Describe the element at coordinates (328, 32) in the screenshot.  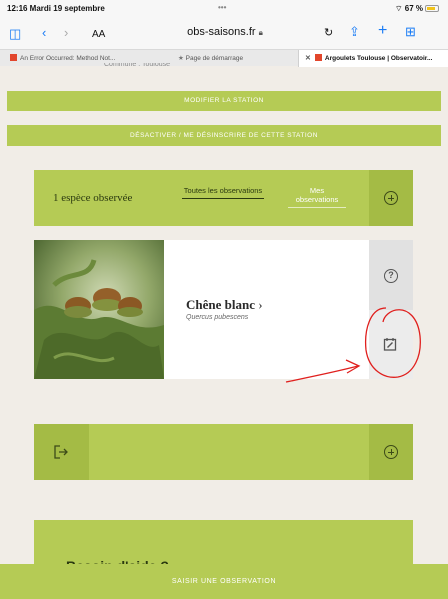
I see `reload-icon: ↻` at that location.